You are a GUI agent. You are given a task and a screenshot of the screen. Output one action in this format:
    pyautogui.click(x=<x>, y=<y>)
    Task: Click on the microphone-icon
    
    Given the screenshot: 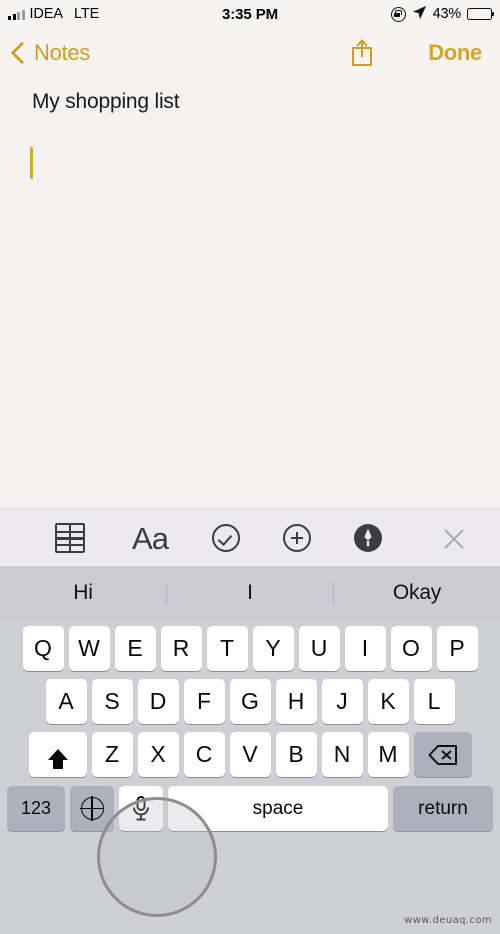 What is the action you would take?
    pyautogui.click(x=141, y=807)
    